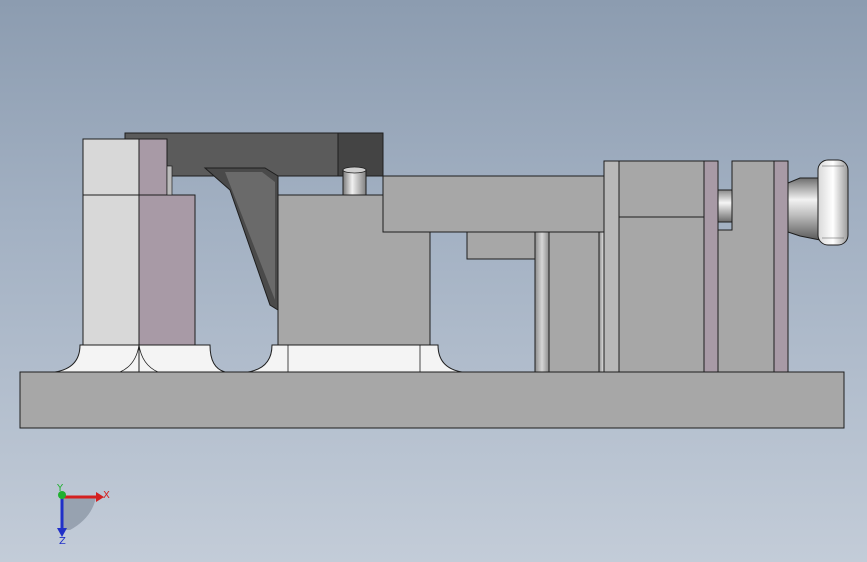 Image resolution: width=867 pixels, height=562 pixels. Describe the element at coordinates (574, 302) in the screenshot. I see `guide-block` at that location.